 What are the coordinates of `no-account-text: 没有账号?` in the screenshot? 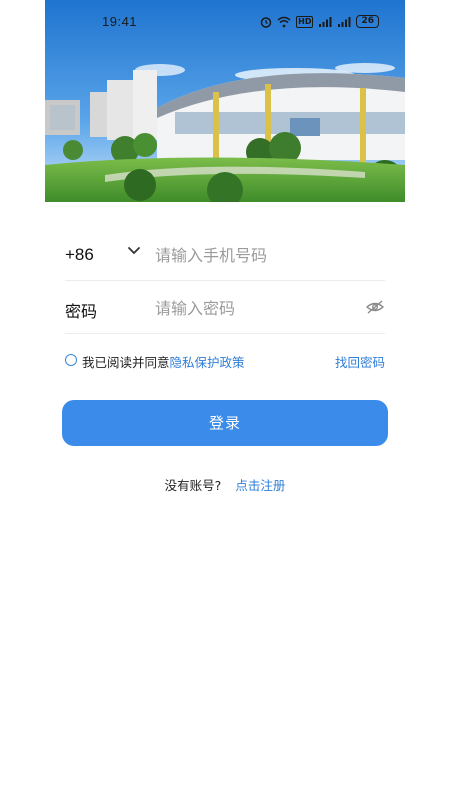 It's located at (193, 485).